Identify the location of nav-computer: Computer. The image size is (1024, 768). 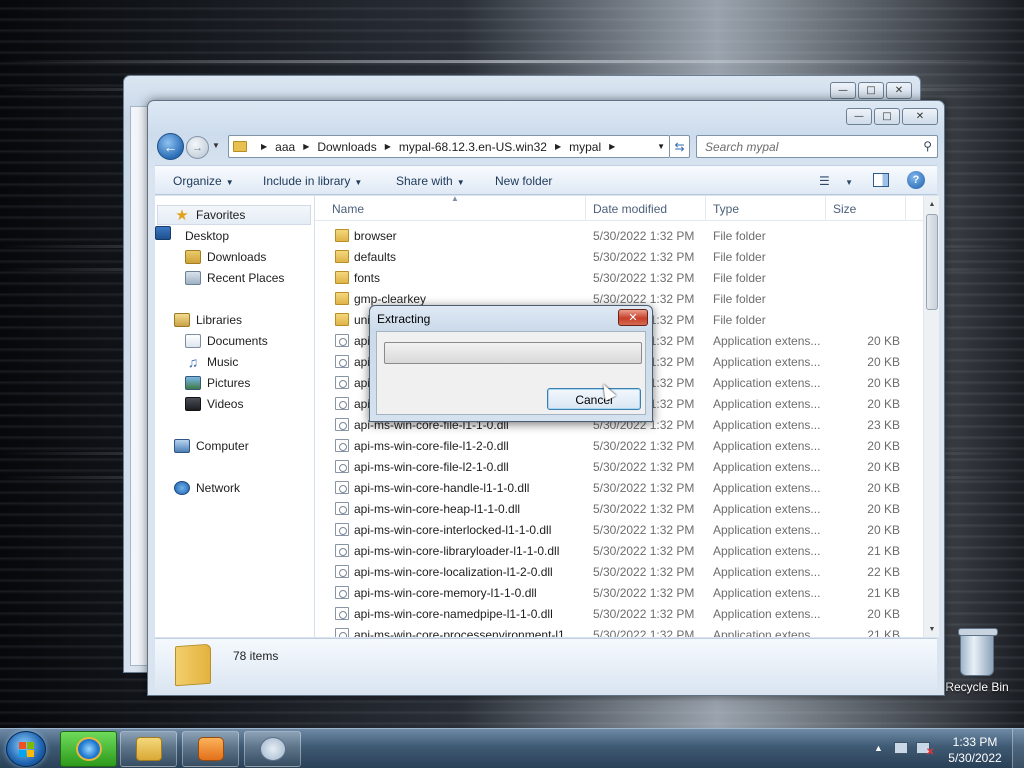
(234, 446).